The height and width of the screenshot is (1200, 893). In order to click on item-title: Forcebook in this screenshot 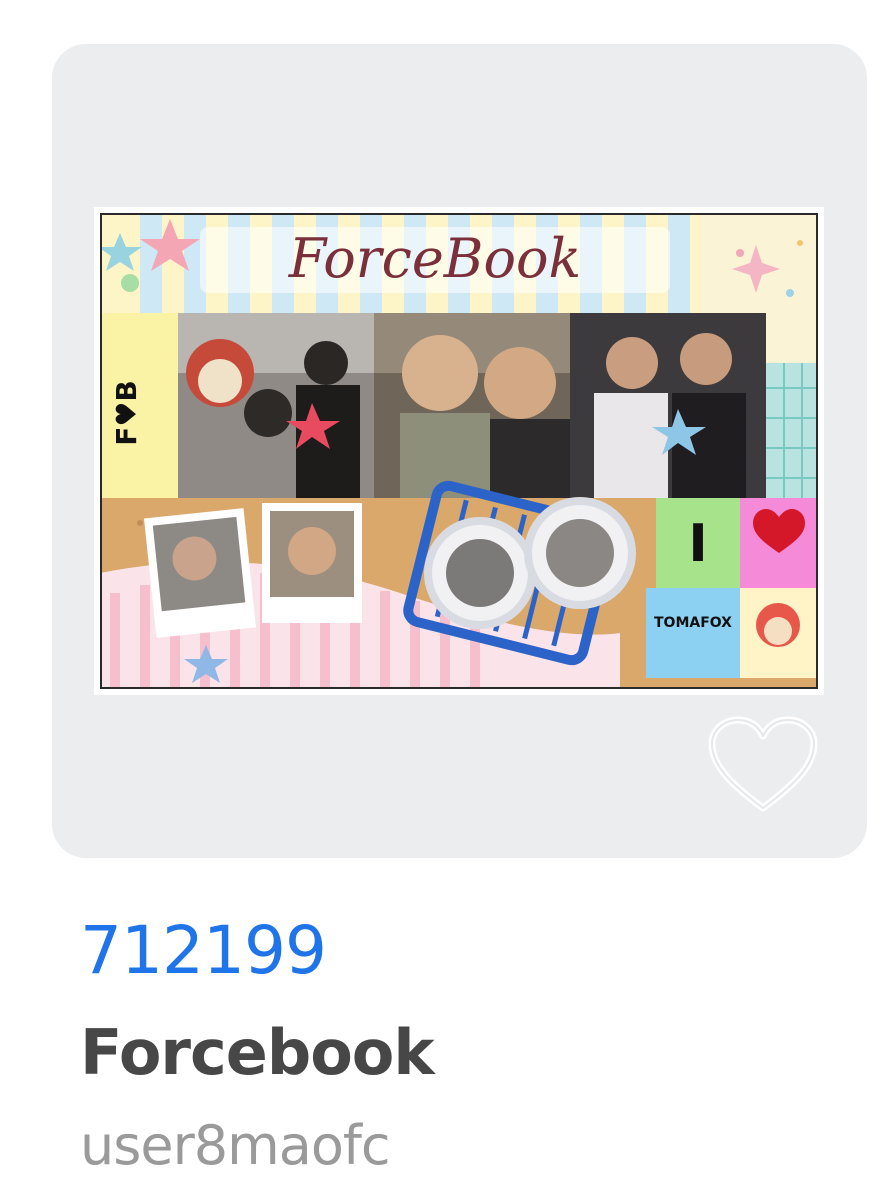, I will do `click(257, 1052)`.